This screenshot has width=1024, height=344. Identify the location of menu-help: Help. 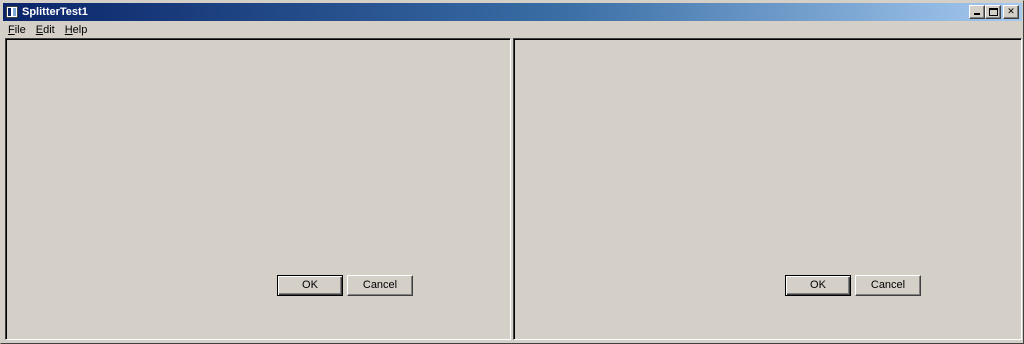
(76, 30).